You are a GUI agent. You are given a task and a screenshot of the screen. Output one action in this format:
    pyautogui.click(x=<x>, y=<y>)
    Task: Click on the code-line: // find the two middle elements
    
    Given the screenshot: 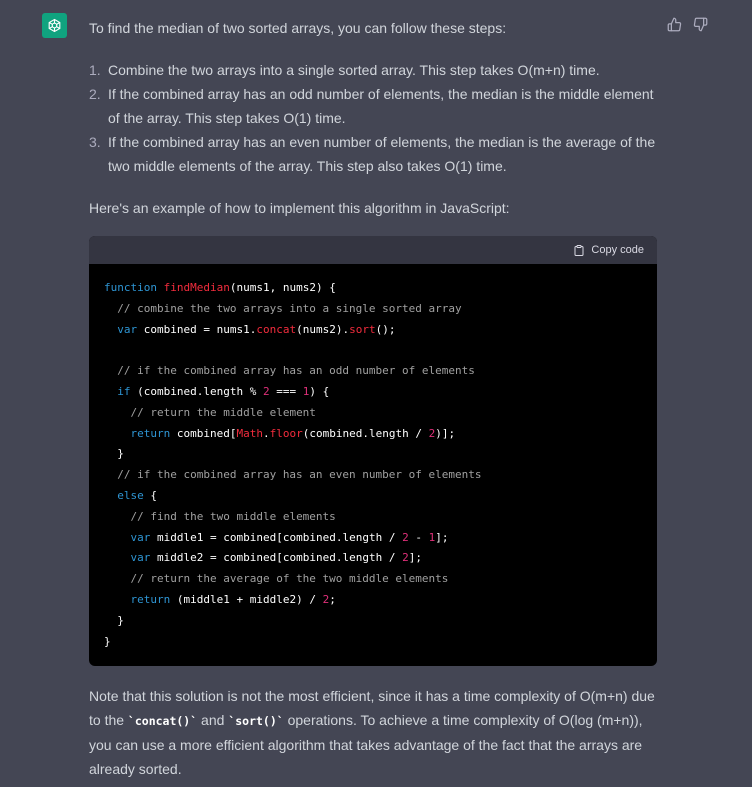 What is the action you would take?
    pyautogui.click(x=373, y=517)
    